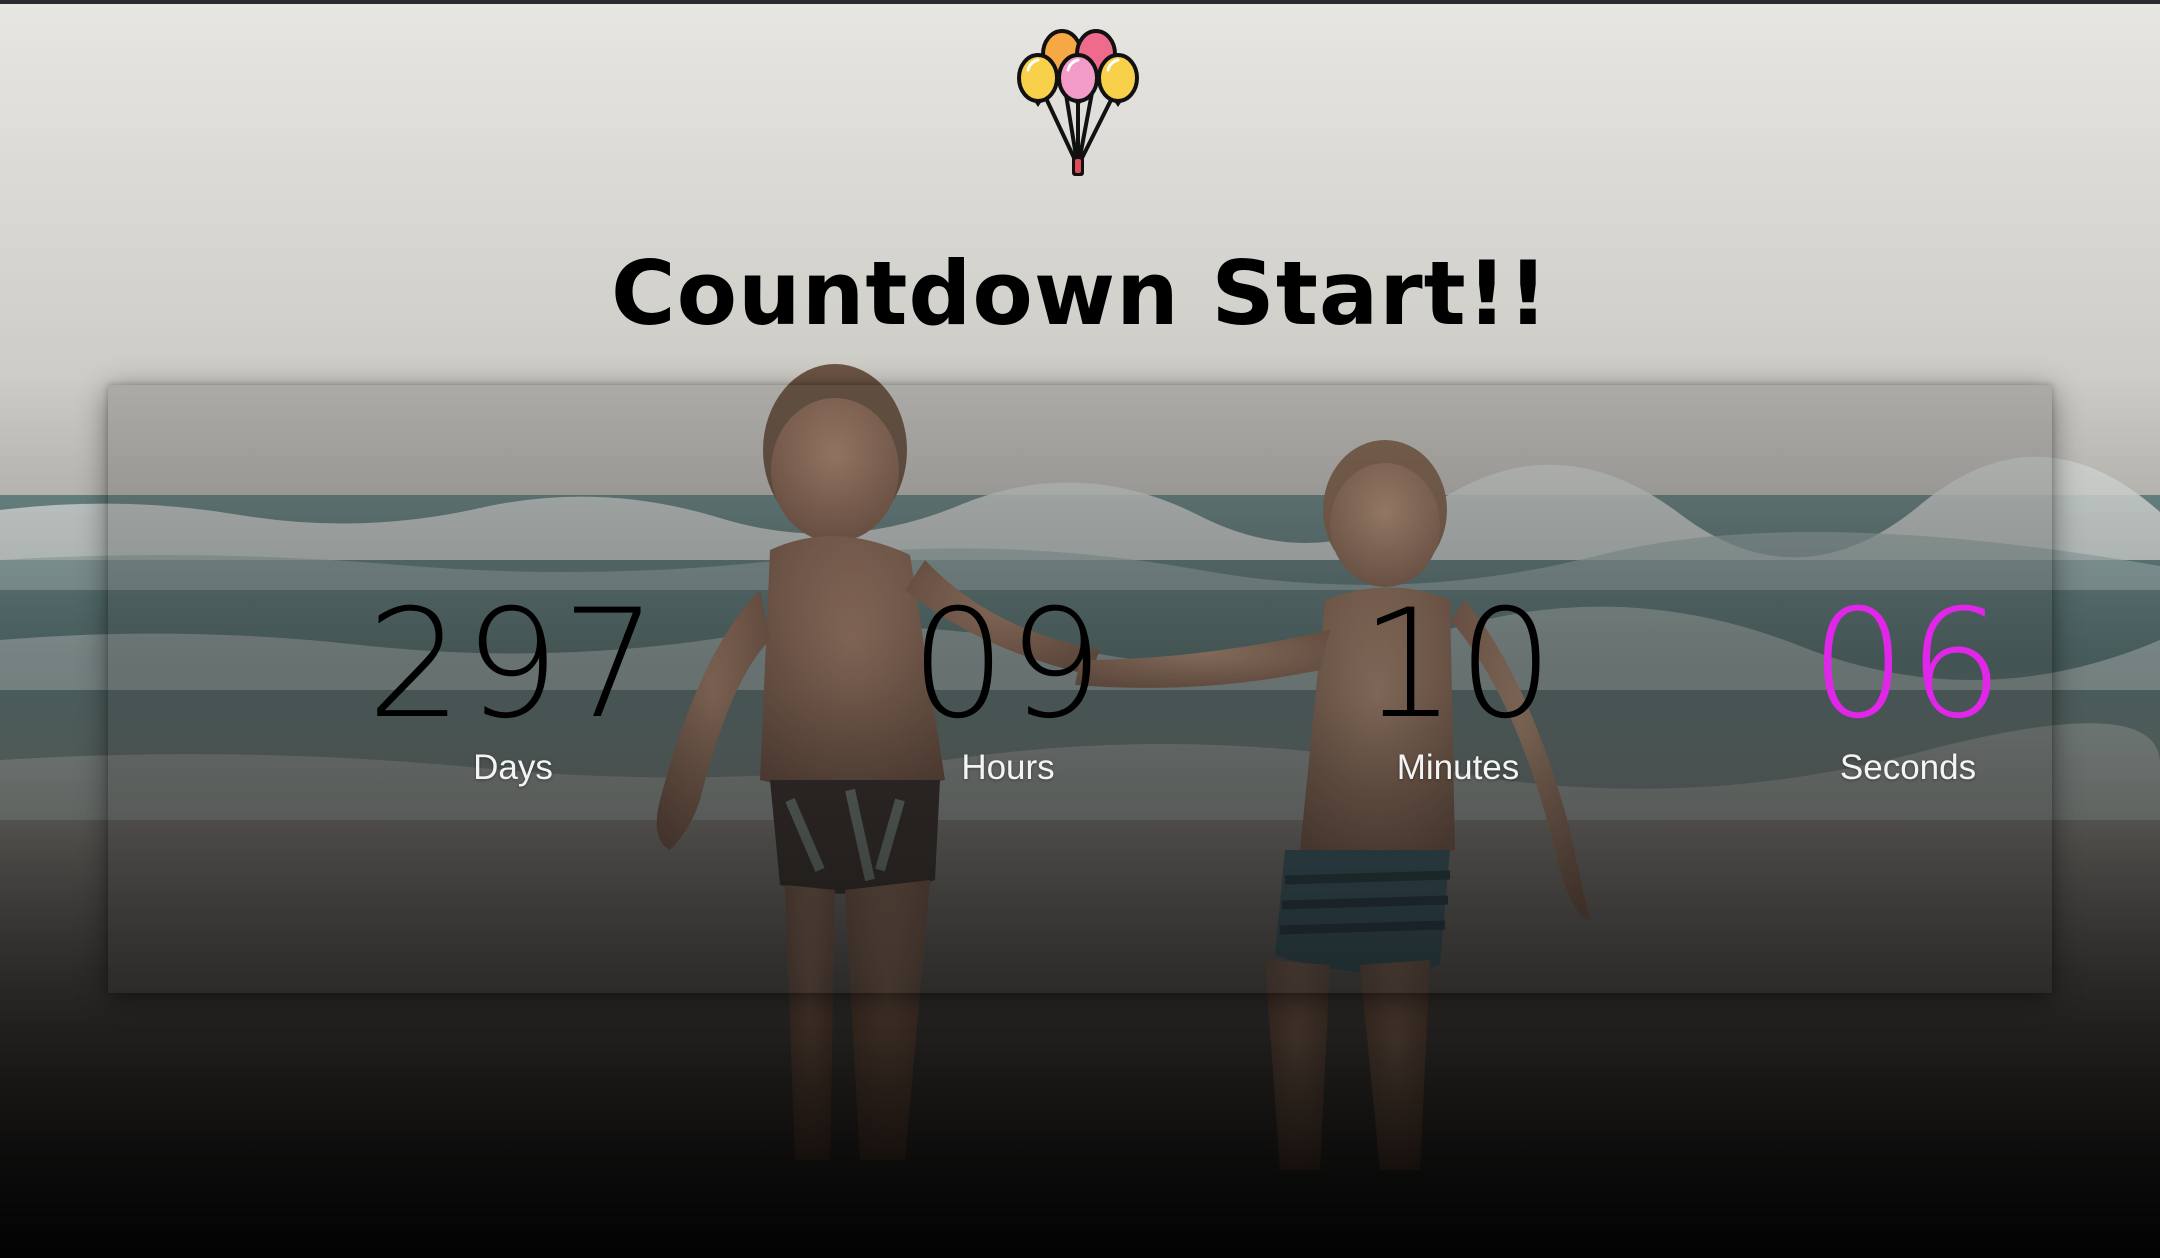 The image size is (2160, 1258). Describe the element at coordinates (1908, 767) in the screenshot. I see `seconds-label: Seconds` at that location.